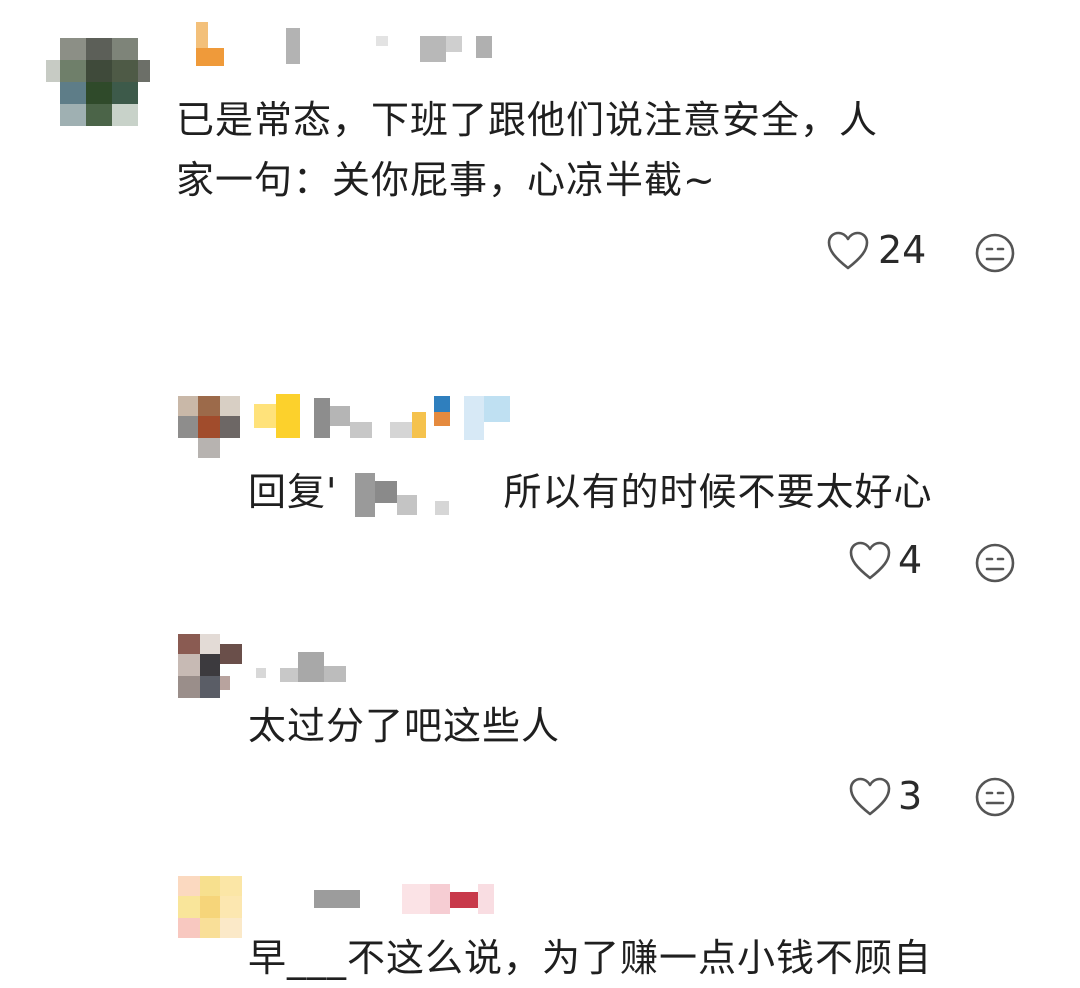 The height and width of the screenshot is (988, 1080). I want to click on reply-text: 所以有的时候不要太好心, so click(718, 492).